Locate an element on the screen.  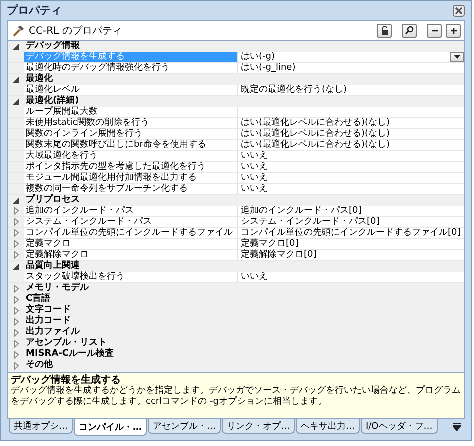
toolbar-title: CC-RL のプロパティ is located at coordinates (76, 31).